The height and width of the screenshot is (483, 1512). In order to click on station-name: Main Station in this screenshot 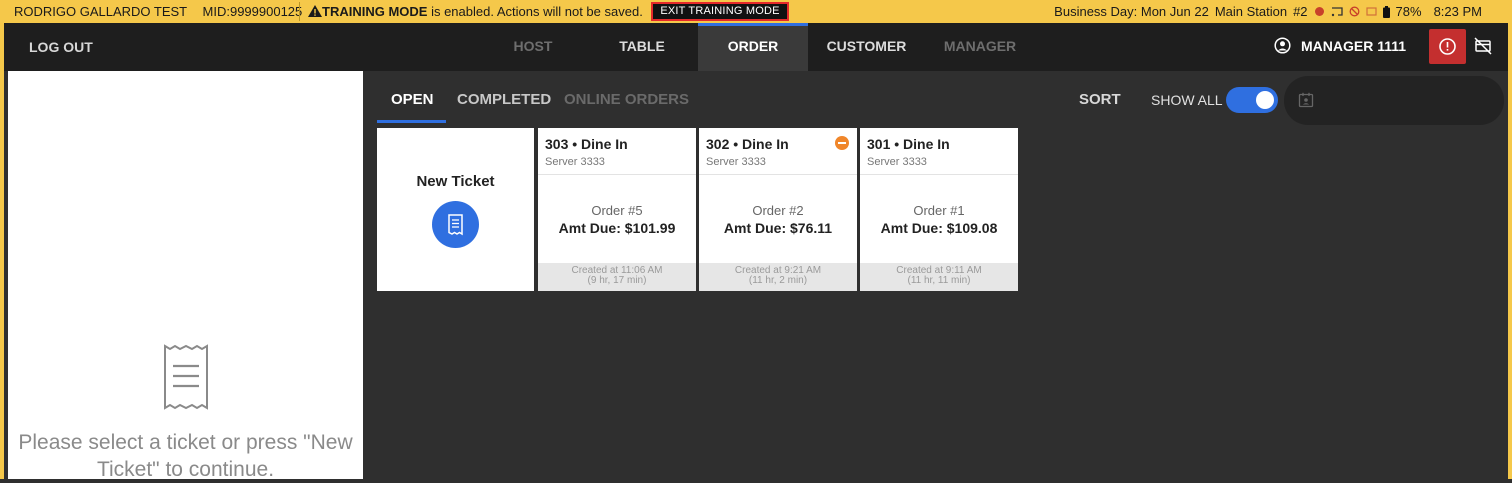, I will do `click(1251, 11)`.